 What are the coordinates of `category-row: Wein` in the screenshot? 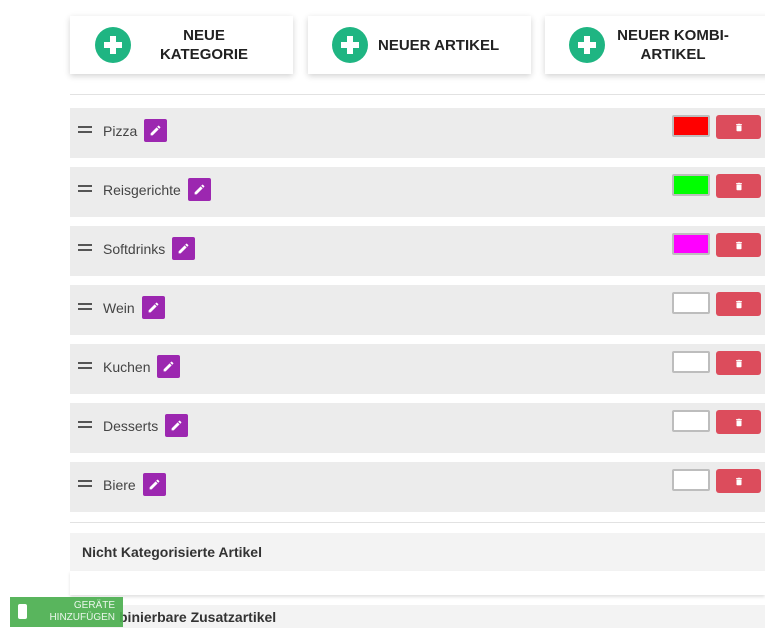 It's located at (417, 310).